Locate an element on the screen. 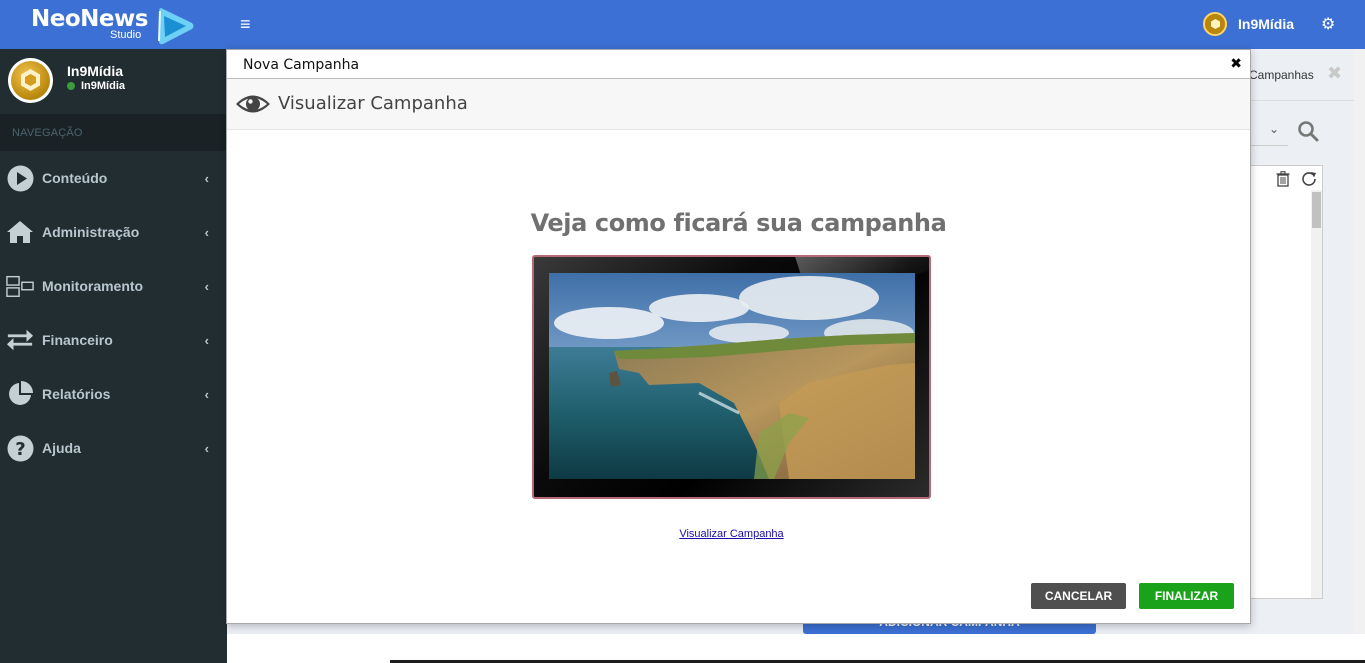  sidebar-item-conteudo: Conteúdo ‹ is located at coordinates (113, 178).